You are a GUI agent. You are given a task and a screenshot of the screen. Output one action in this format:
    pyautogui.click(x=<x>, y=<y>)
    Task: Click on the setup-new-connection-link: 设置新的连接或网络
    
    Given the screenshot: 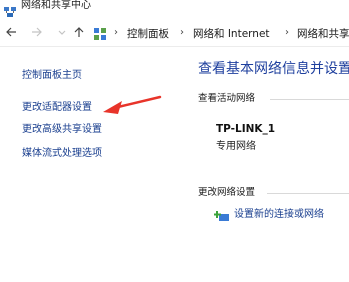 What is the action you would take?
    pyautogui.click(x=279, y=215)
    